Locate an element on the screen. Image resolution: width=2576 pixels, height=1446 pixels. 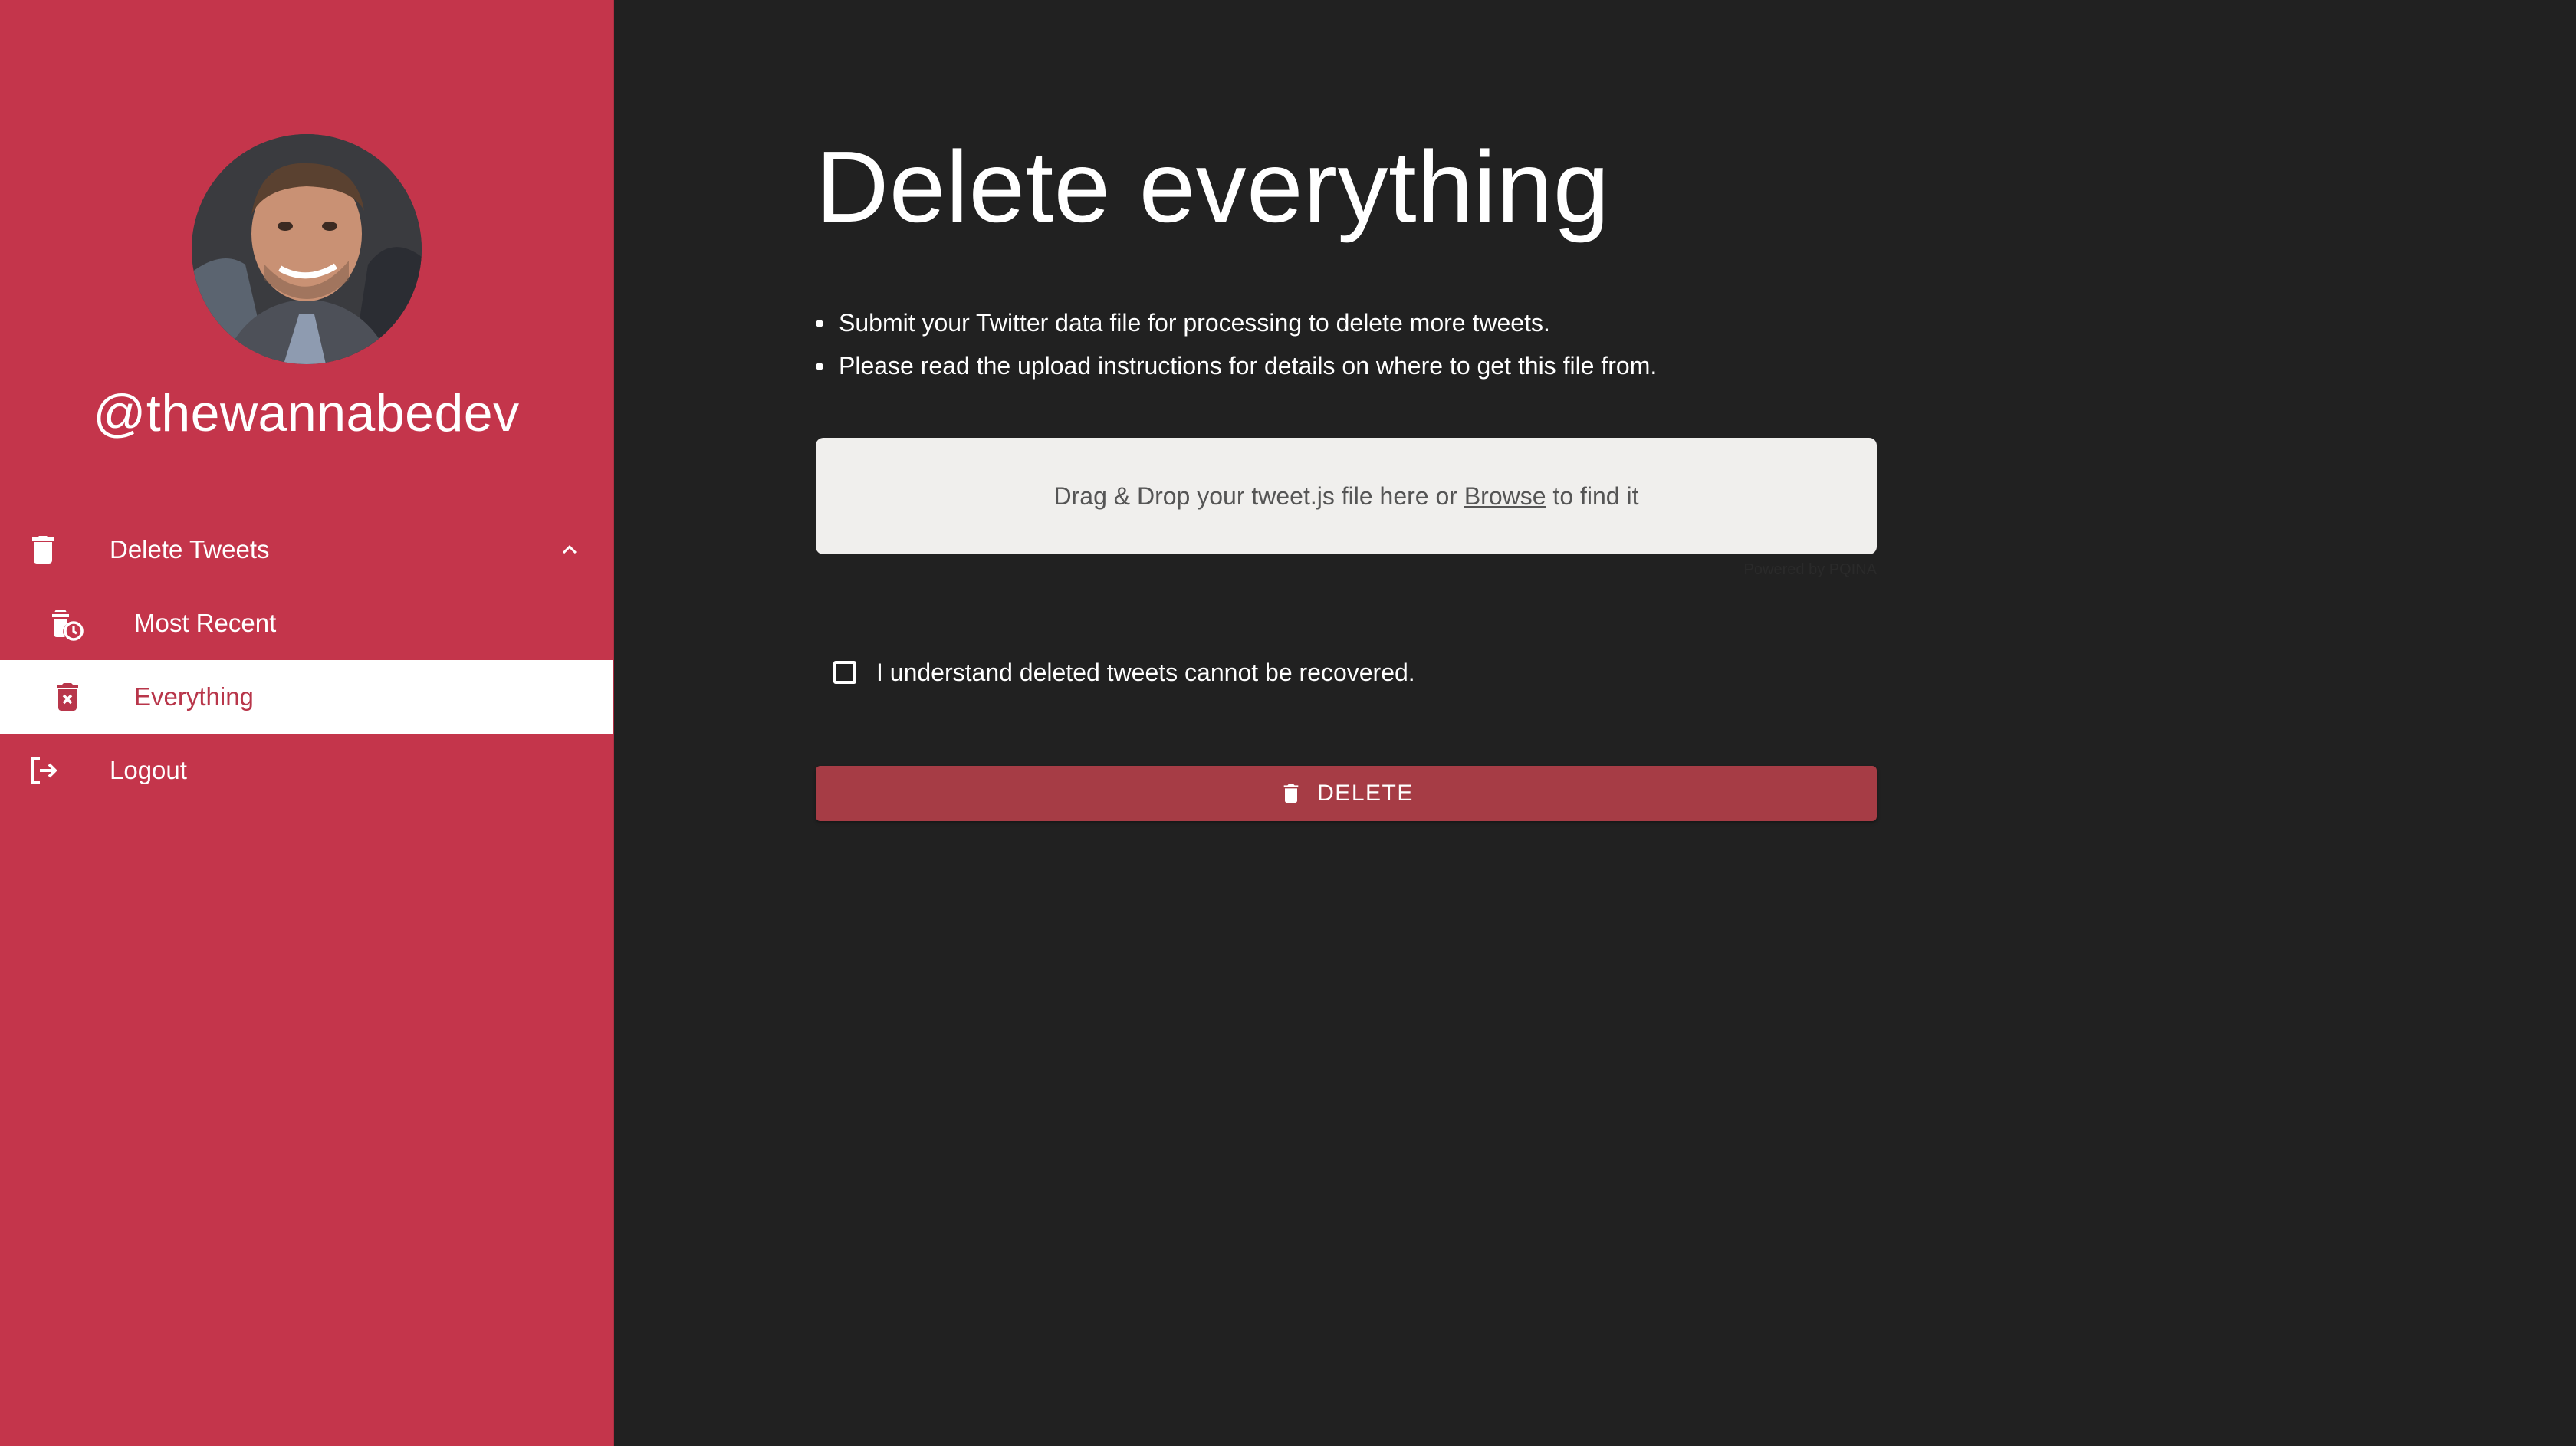
browse-link: Browse is located at coordinates (1505, 496).